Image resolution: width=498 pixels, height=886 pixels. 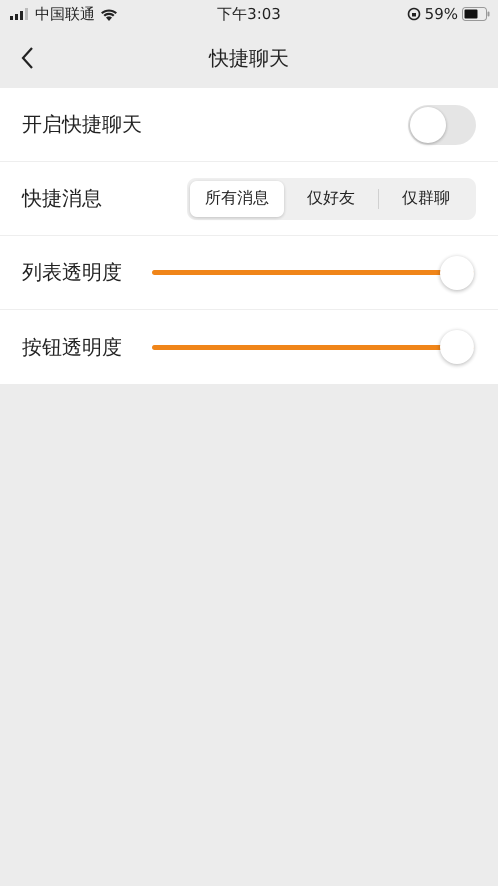 I want to click on clock-time: 下午3:03, so click(x=249, y=13).